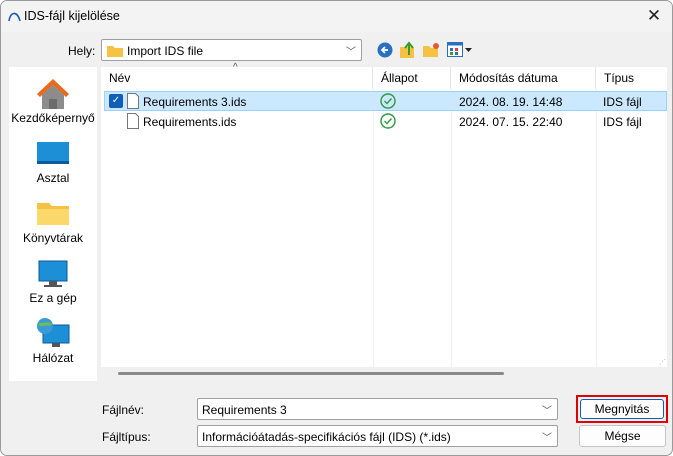 The height and width of the screenshot is (456, 673). What do you see at coordinates (195, 102) in the screenshot?
I see `file-name: Requirements 3.ids` at bounding box center [195, 102].